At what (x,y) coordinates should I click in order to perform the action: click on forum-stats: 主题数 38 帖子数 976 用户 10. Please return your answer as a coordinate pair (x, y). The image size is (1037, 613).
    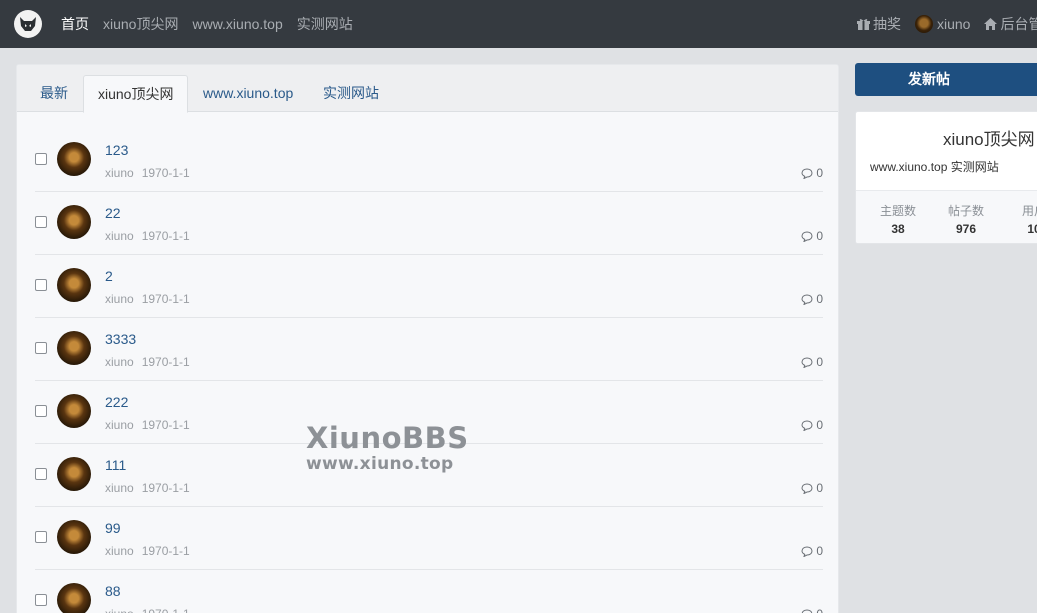
    Looking at the image, I should click on (946, 216).